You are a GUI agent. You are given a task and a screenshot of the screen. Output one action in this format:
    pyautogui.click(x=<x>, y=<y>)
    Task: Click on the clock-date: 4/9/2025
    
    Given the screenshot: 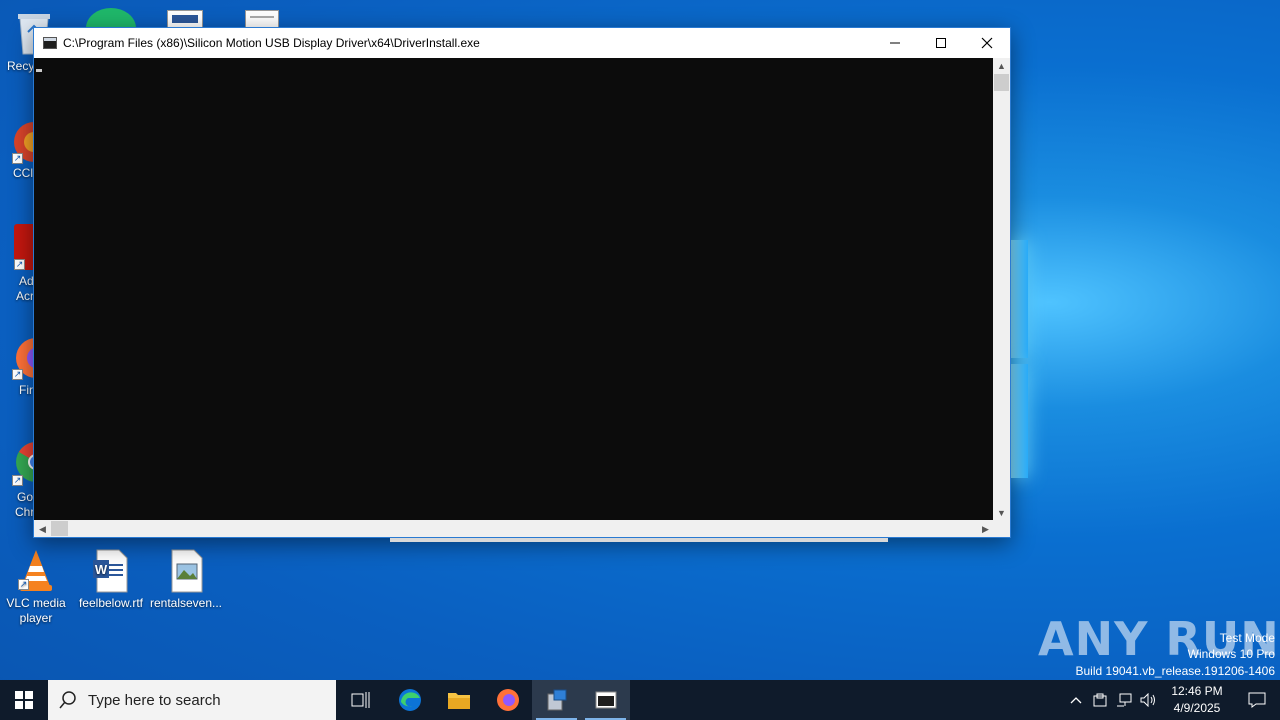 What is the action you would take?
    pyautogui.click(x=1197, y=708)
    